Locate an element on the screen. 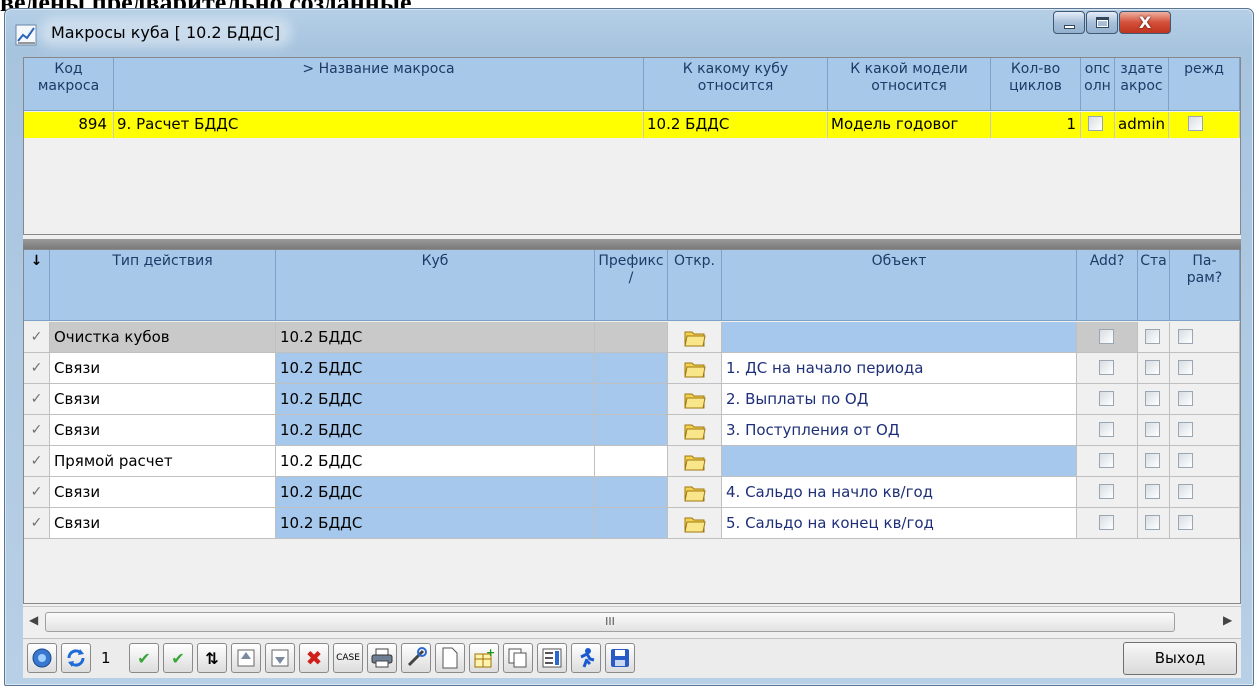 Image resolution: width=1259 pixels, height=688 pixels. run-button is located at coordinates (586, 658).